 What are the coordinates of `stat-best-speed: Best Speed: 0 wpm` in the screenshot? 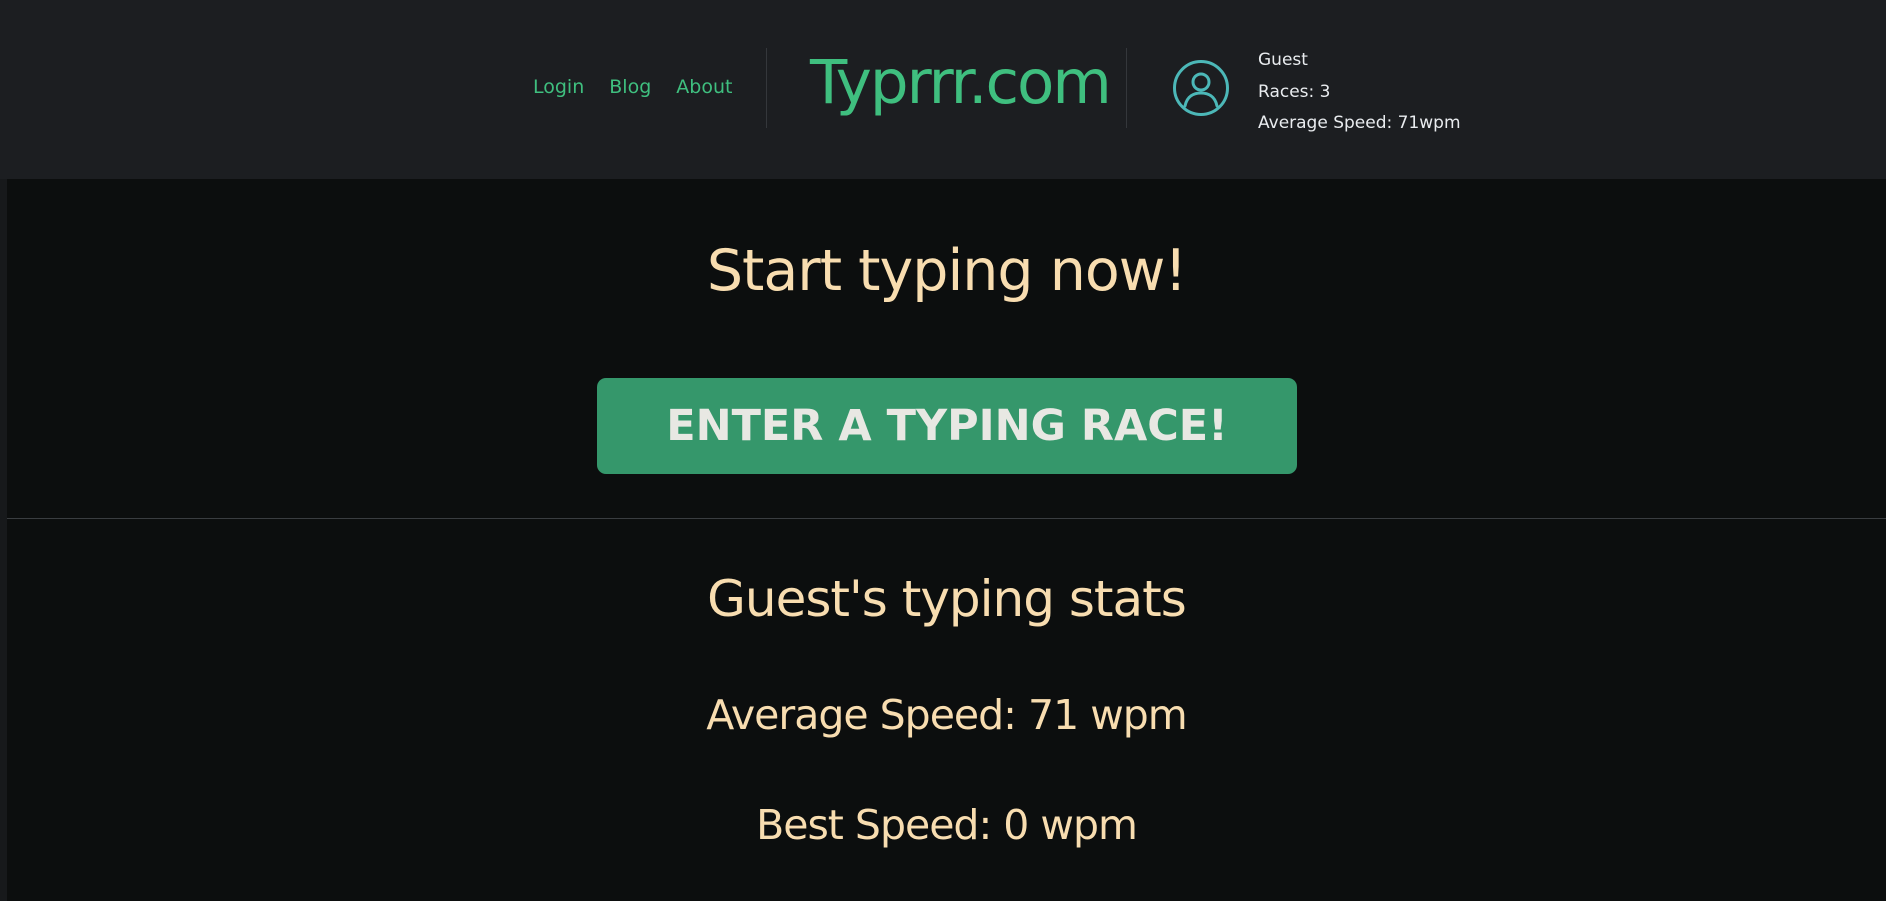 It's located at (947, 825).